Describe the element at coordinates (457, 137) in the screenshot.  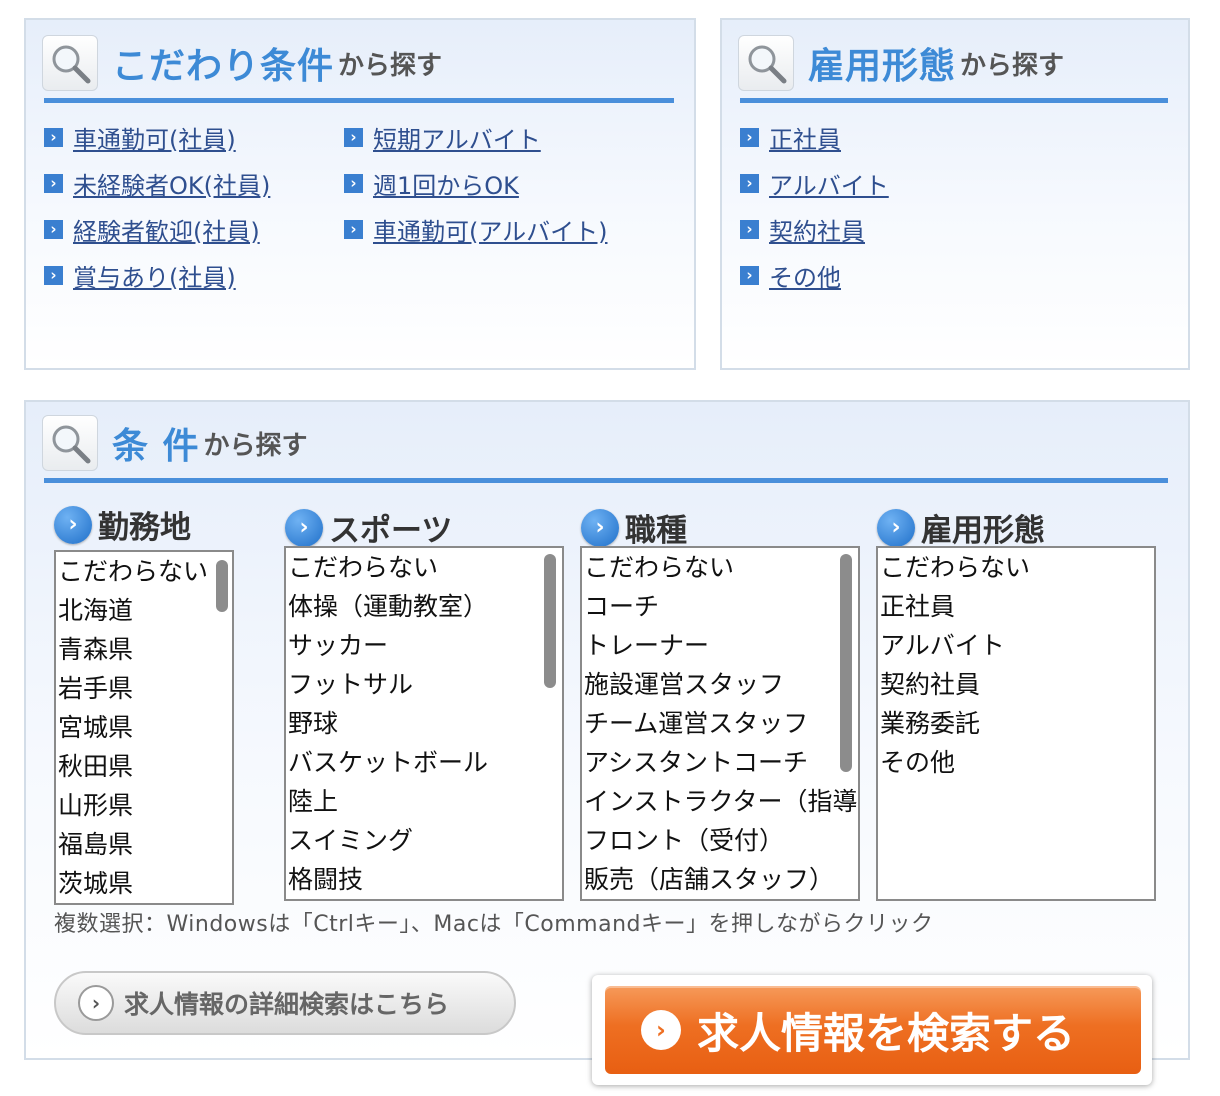
I see `link-kodawari: 短期アルバイト` at that location.